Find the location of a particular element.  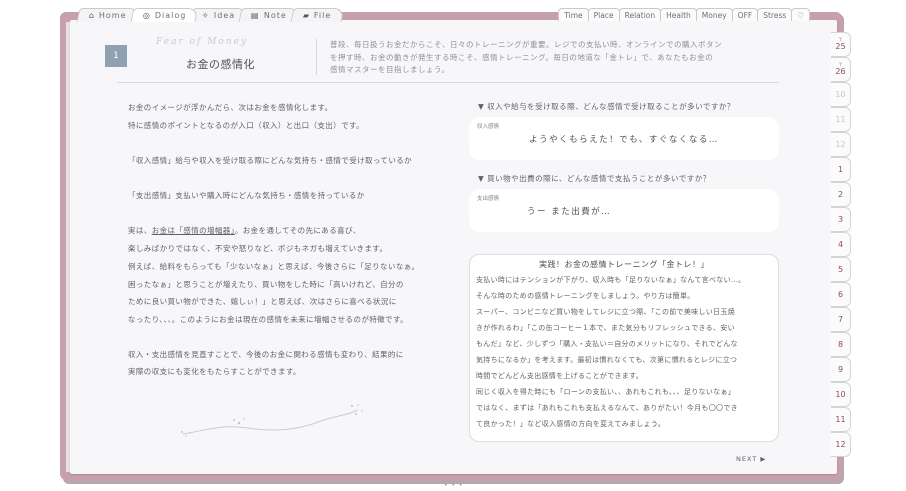

index-tab: 6 is located at coordinates (841, 294).